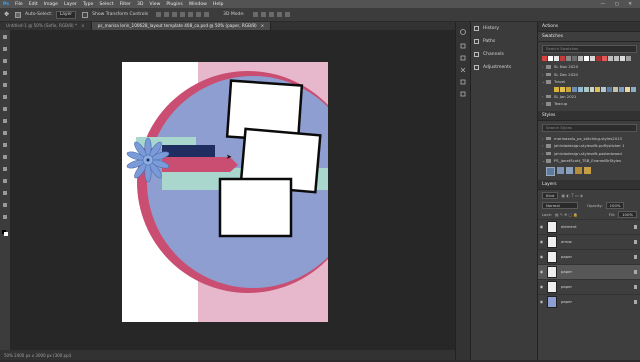 The height and width of the screenshot is (362, 640). I want to click on menu-item-layer: Layer, so click(70, 4).